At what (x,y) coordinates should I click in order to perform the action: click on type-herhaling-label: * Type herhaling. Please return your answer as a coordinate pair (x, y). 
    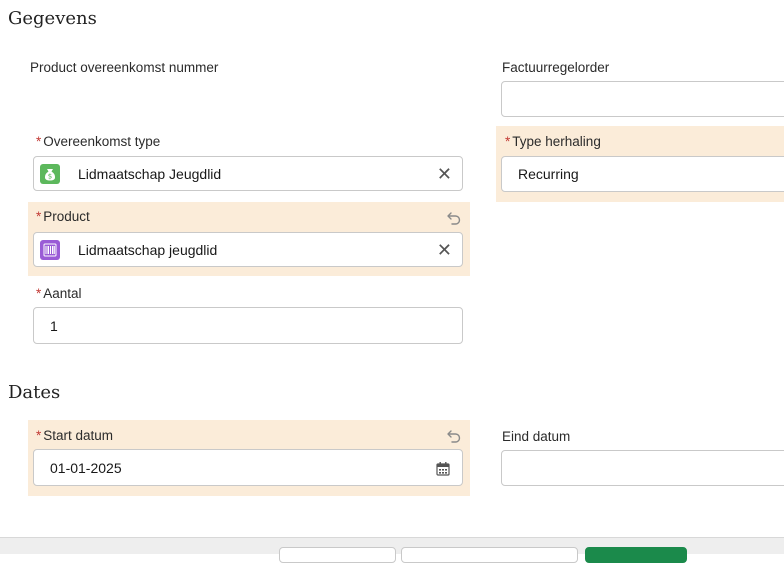
    Looking at the image, I should click on (553, 141).